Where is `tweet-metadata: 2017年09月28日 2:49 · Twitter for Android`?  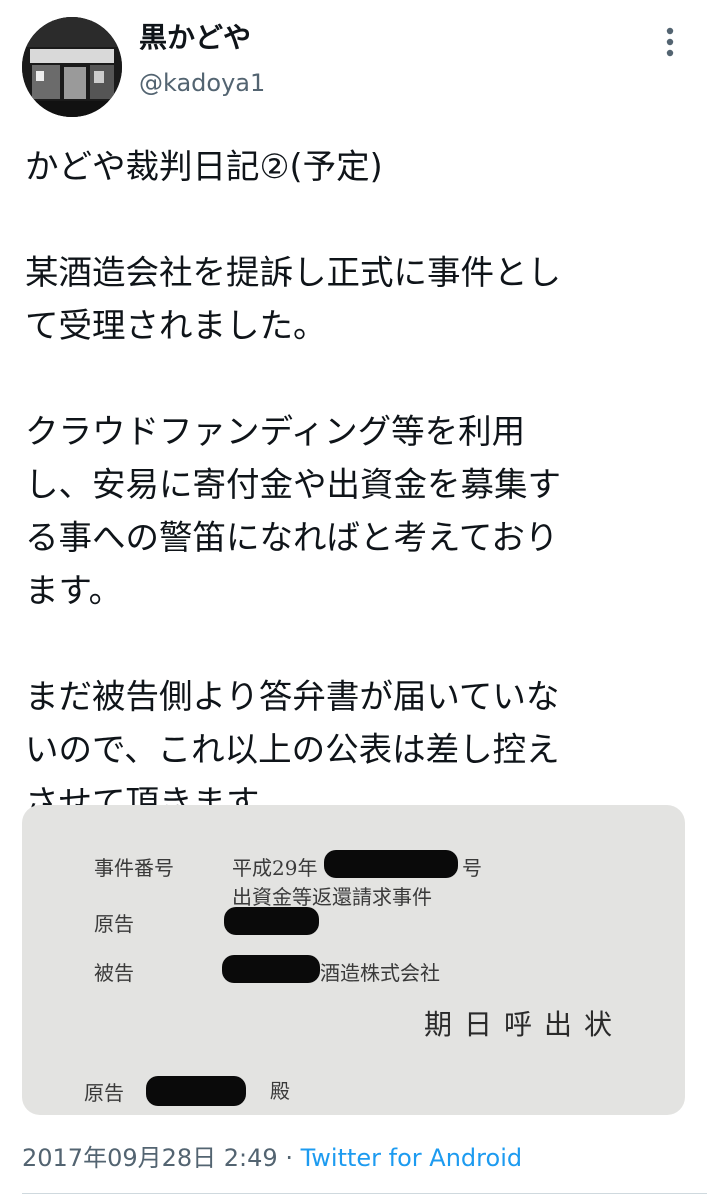 tweet-metadata: 2017年09月28日 2:49 · Twitter for Android is located at coordinates (272, 1158).